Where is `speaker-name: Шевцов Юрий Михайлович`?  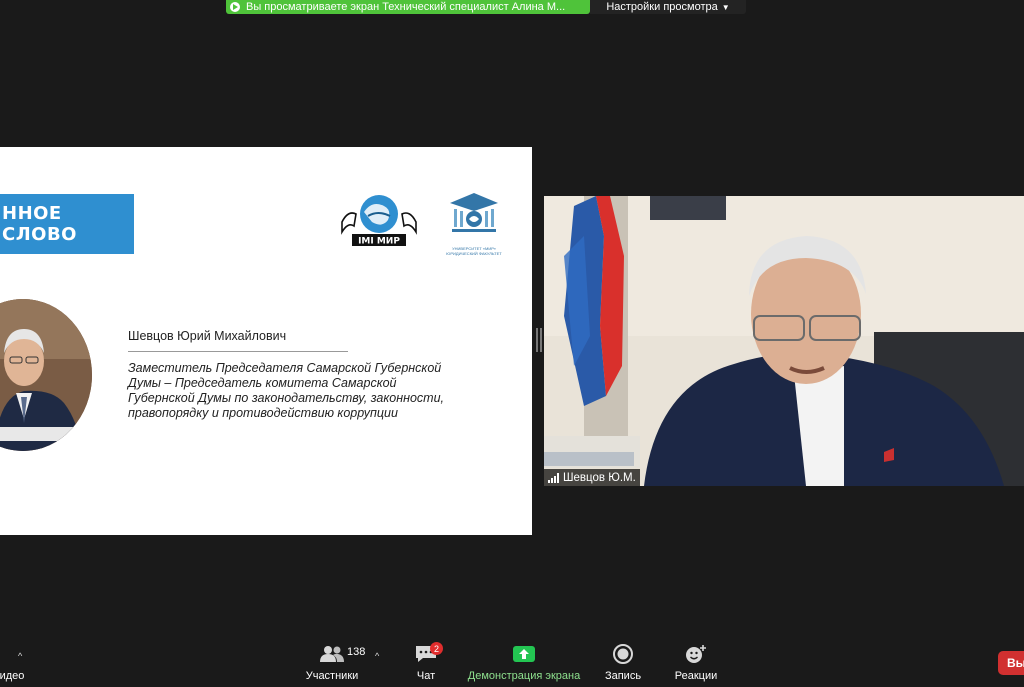
speaker-name: Шевцов Юрий Михайлович is located at coordinates (207, 336).